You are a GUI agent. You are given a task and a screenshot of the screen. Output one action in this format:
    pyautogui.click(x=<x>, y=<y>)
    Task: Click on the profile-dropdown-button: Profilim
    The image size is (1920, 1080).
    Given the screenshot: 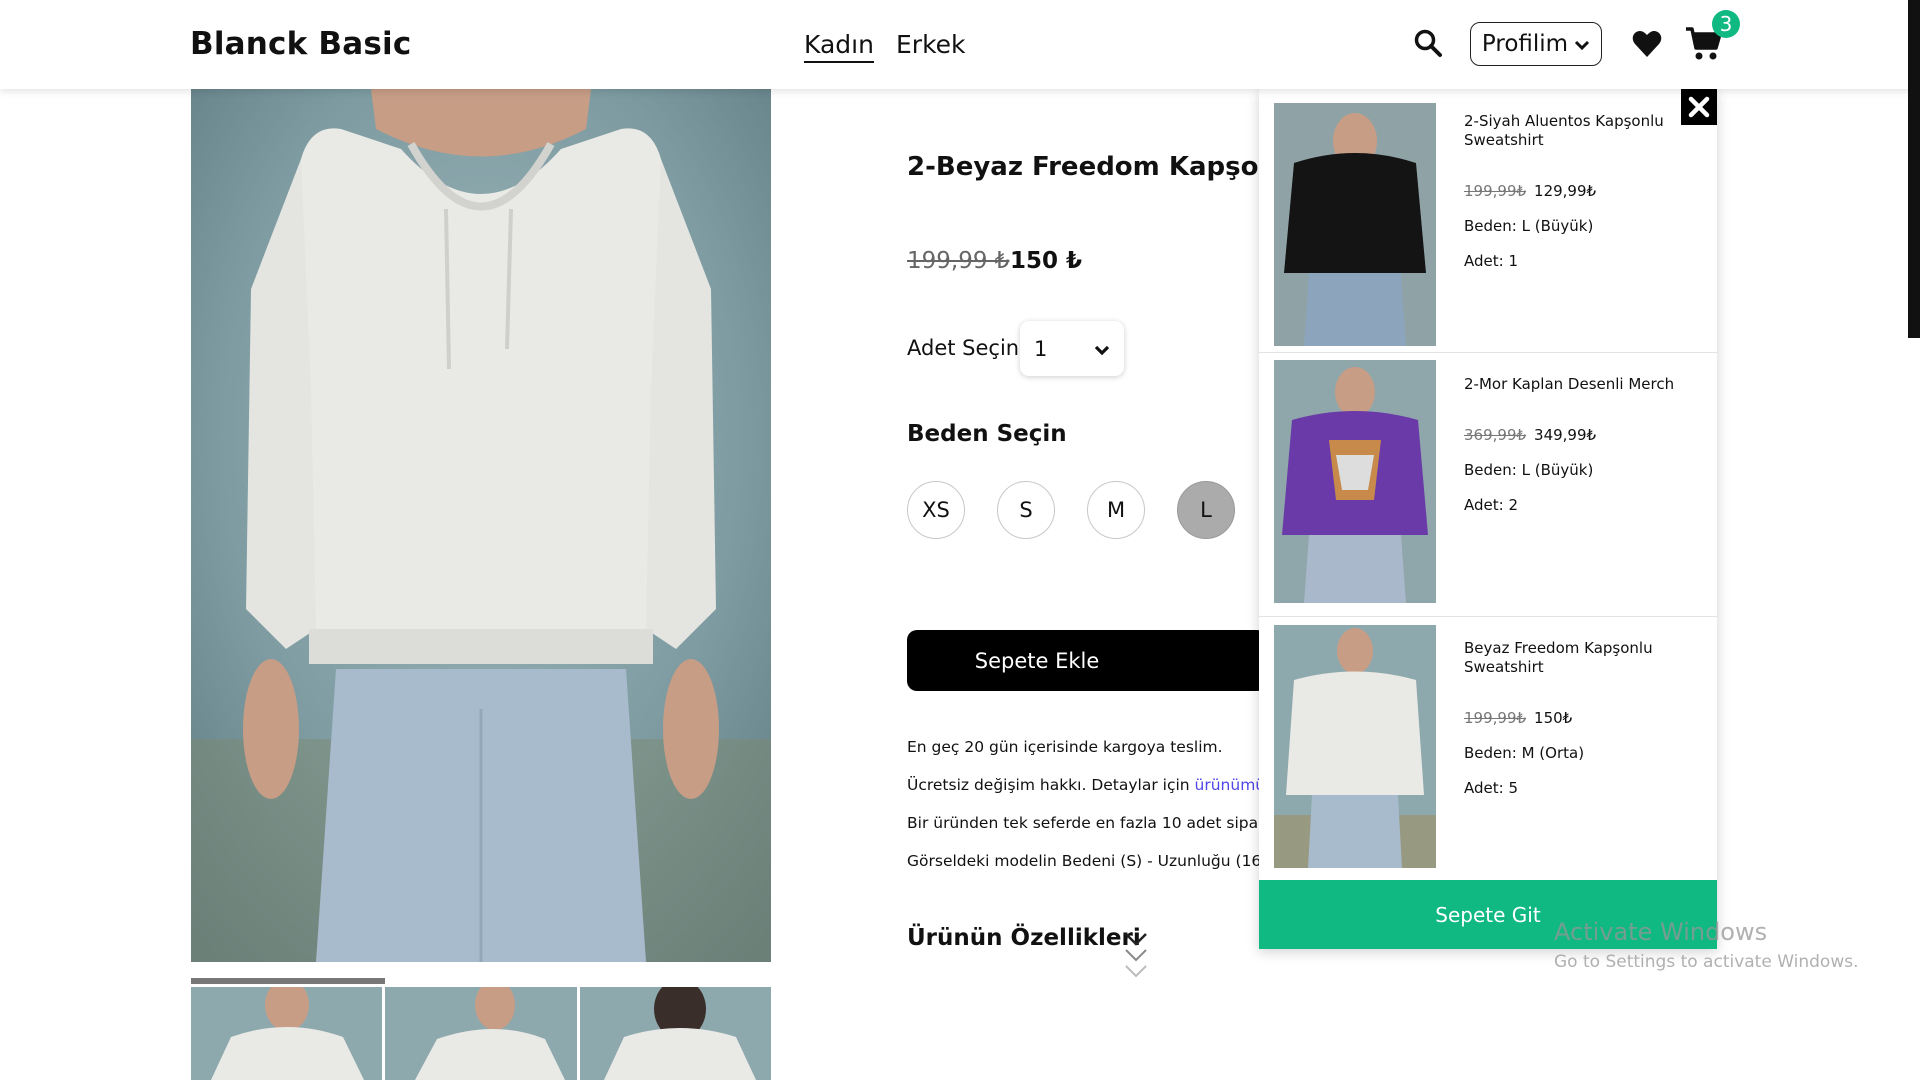 What is the action you would take?
    pyautogui.click(x=1536, y=44)
    